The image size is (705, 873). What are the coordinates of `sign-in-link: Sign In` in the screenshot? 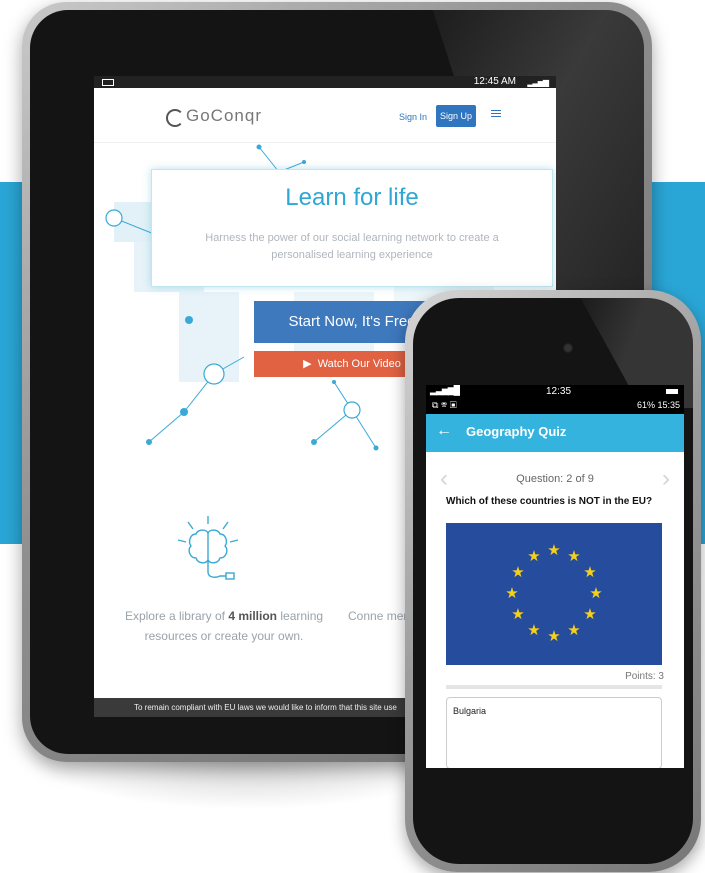 It's located at (413, 117).